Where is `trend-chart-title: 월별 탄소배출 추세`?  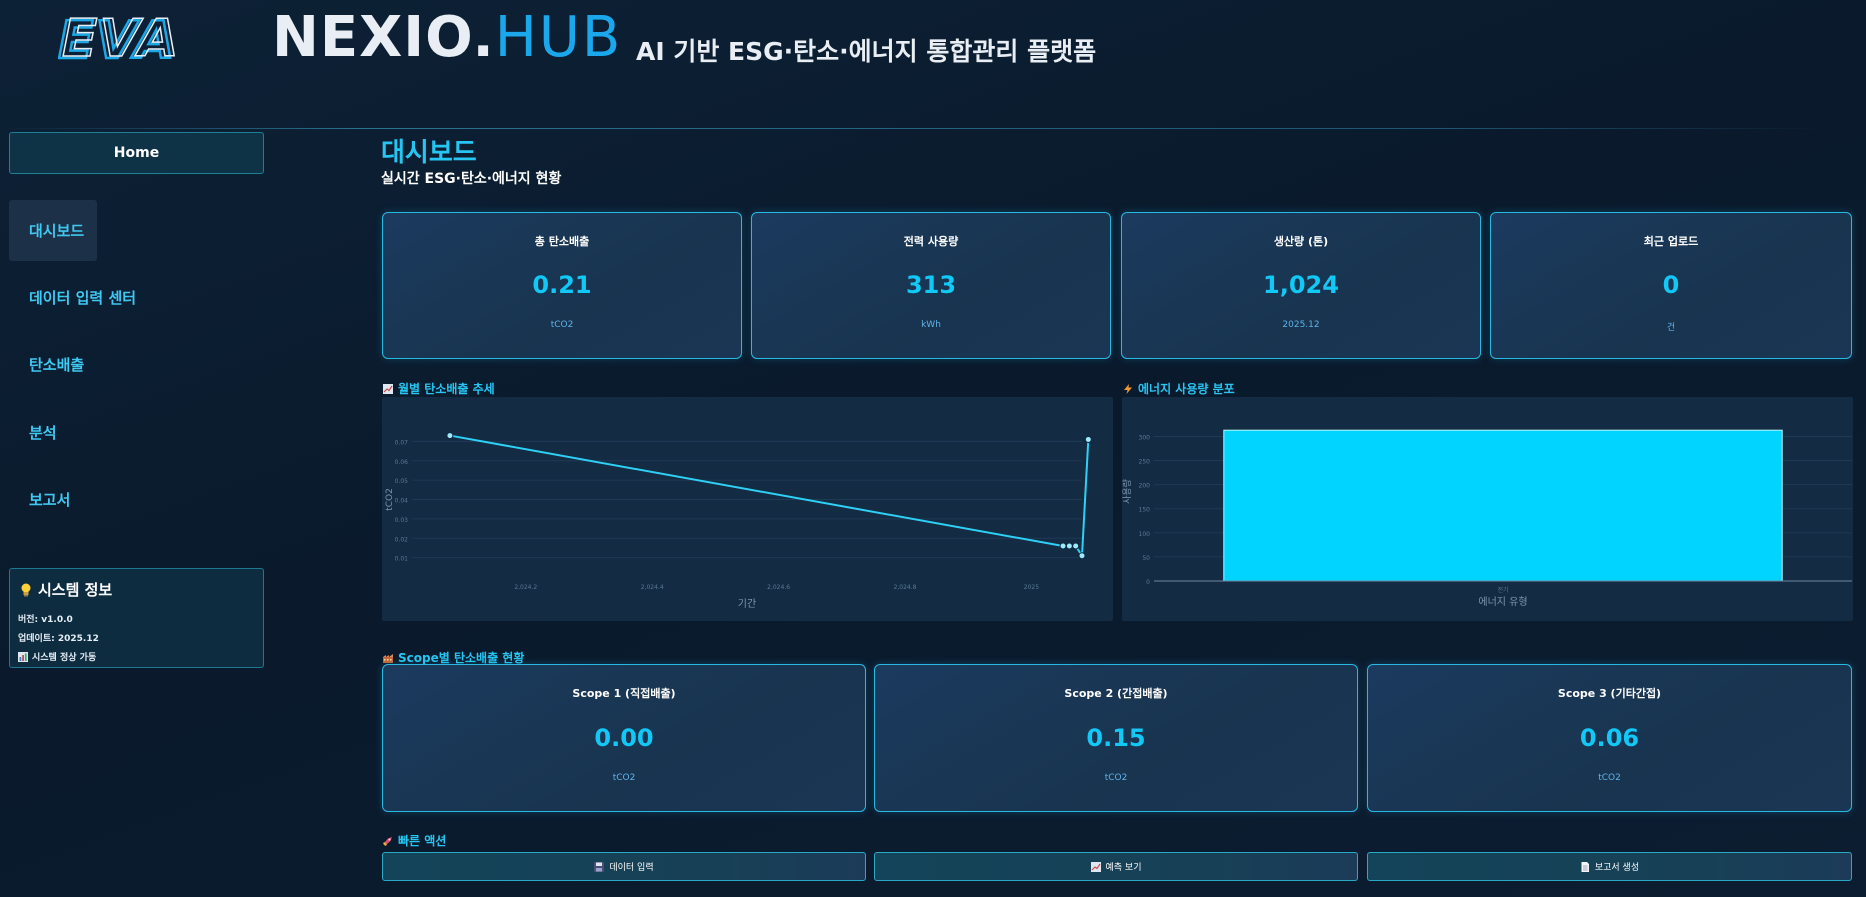
trend-chart-title: 월별 탄소배출 추세 is located at coordinates (439, 388).